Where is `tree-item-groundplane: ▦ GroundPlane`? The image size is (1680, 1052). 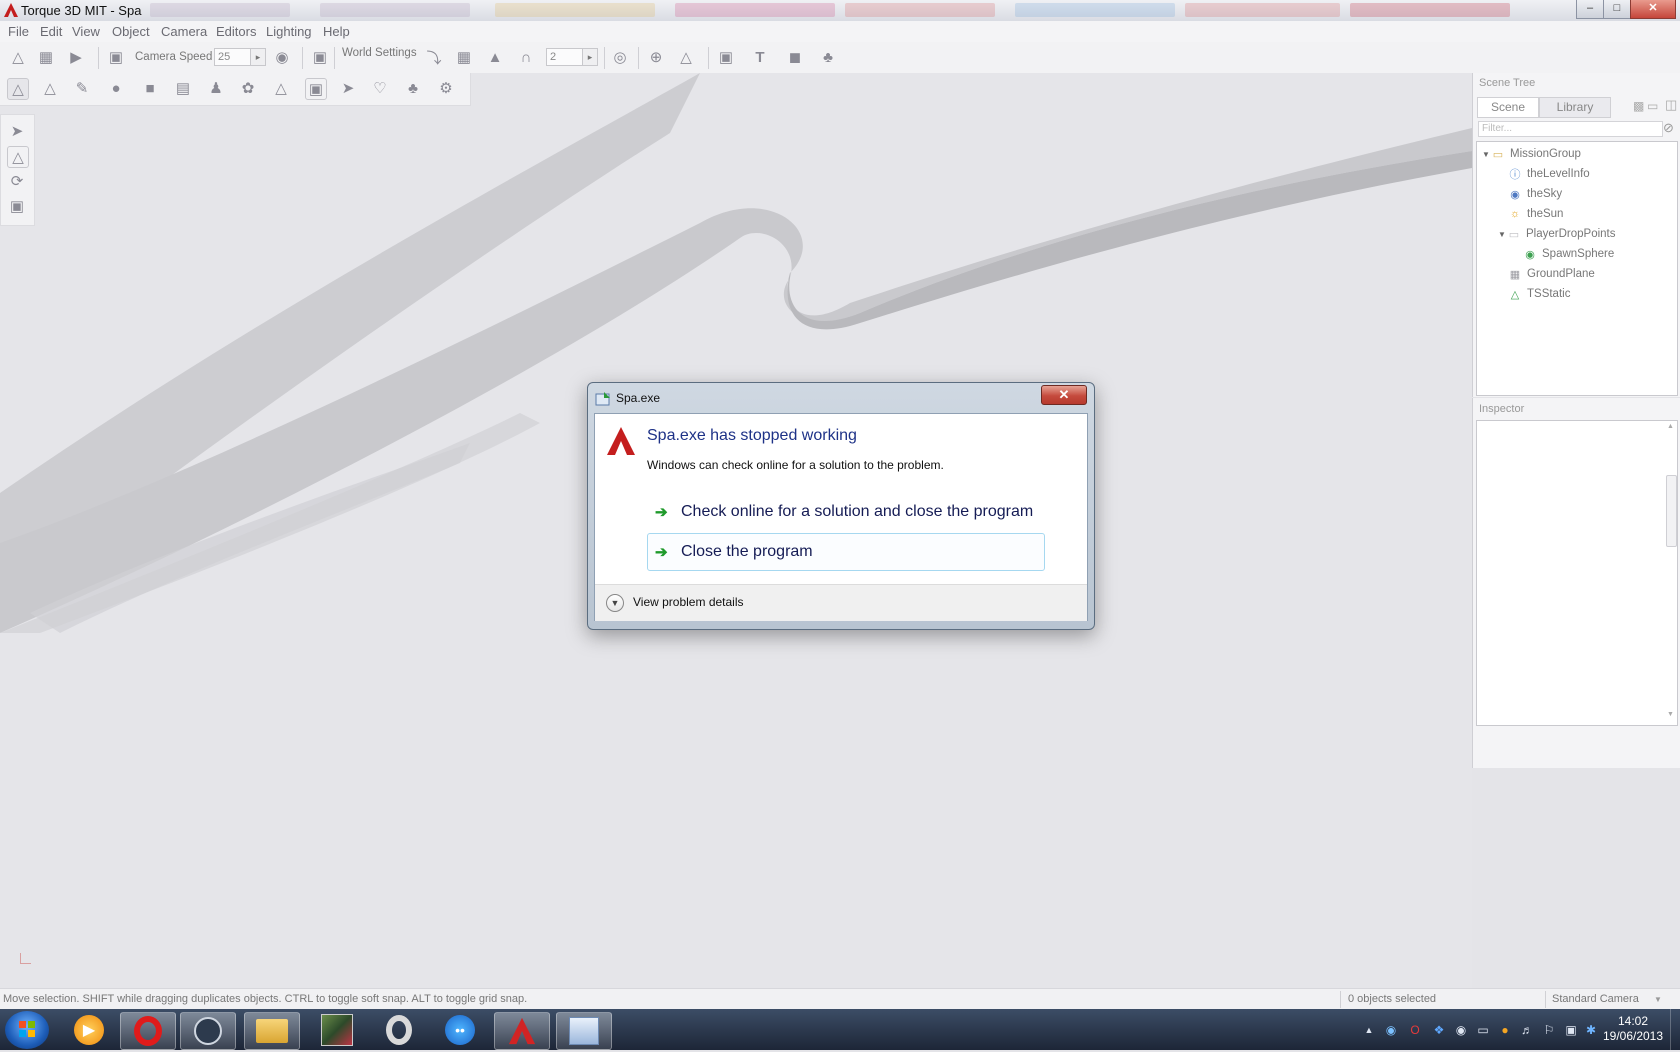 tree-item-groundplane: ▦ GroundPlane is located at coordinates (1551, 274).